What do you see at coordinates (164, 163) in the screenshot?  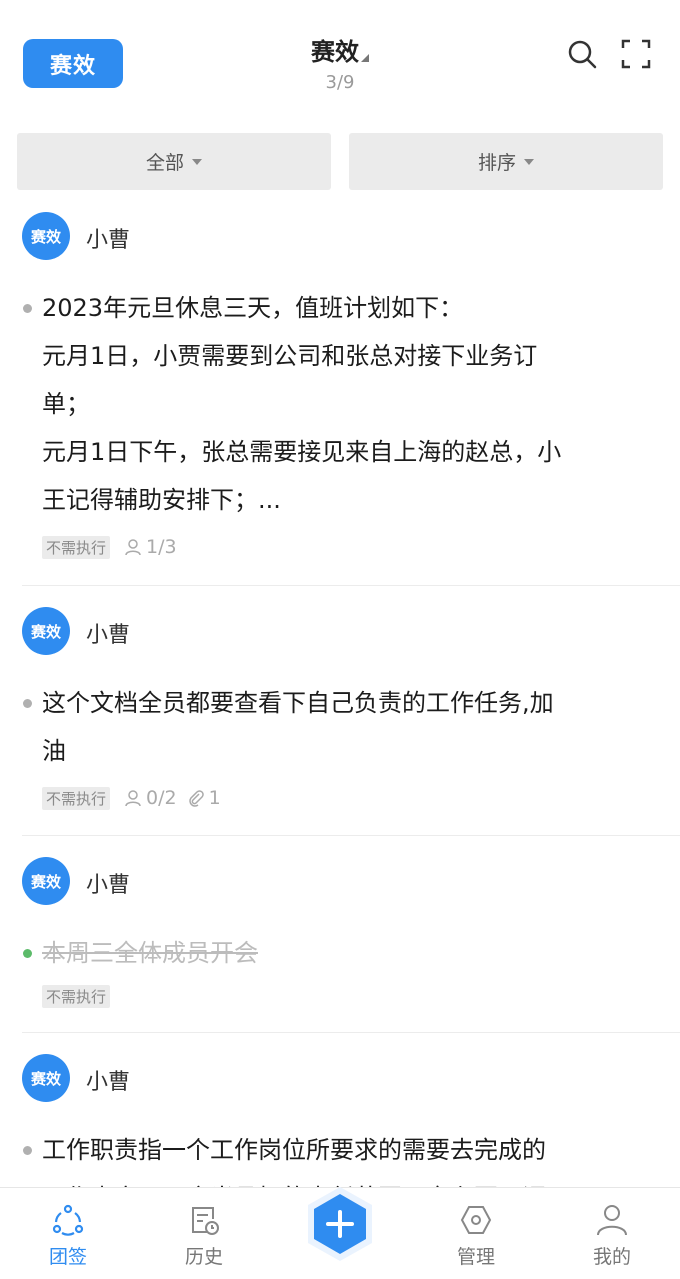 I see `filter-all-label: 全部` at bounding box center [164, 163].